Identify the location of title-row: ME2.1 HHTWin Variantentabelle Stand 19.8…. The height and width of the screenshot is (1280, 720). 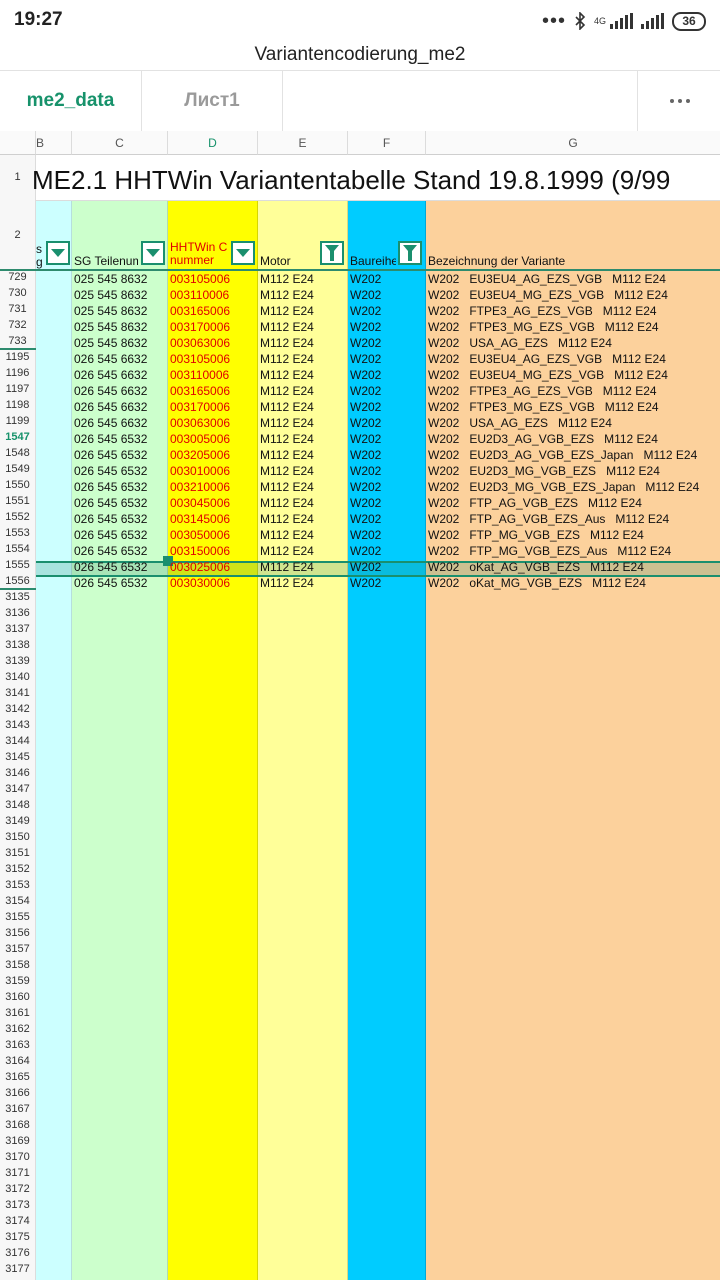
(376, 178).